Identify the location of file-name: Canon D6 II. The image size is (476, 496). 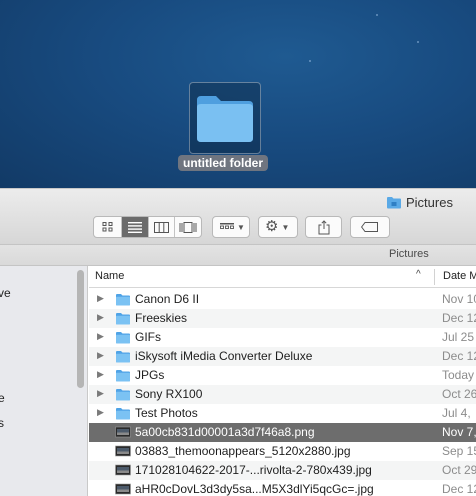
(167, 299).